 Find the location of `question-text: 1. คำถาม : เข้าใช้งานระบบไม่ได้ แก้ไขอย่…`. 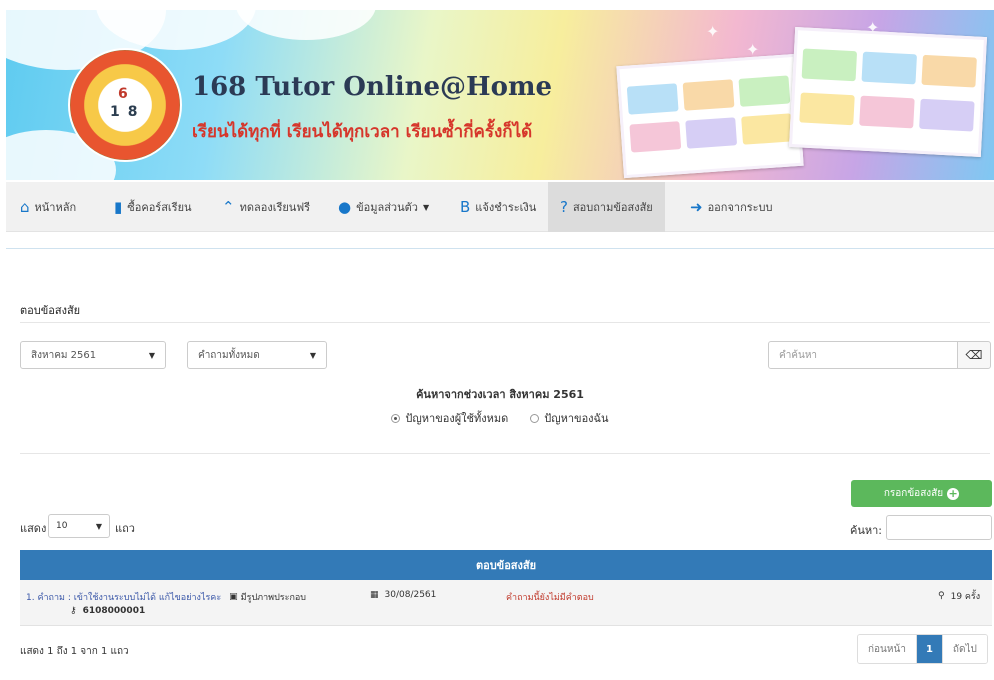

question-text: 1. คำถาม : เข้าใช้งานระบบไม่ได้ แก้ไขอย่… is located at coordinates (124, 598).